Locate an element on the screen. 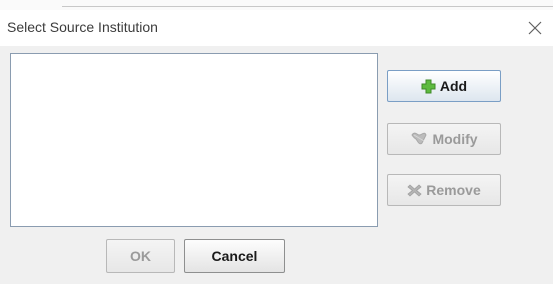 The height and width of the screenshot is (284, 553). background-window-edge is located at coordinates (276, 5).